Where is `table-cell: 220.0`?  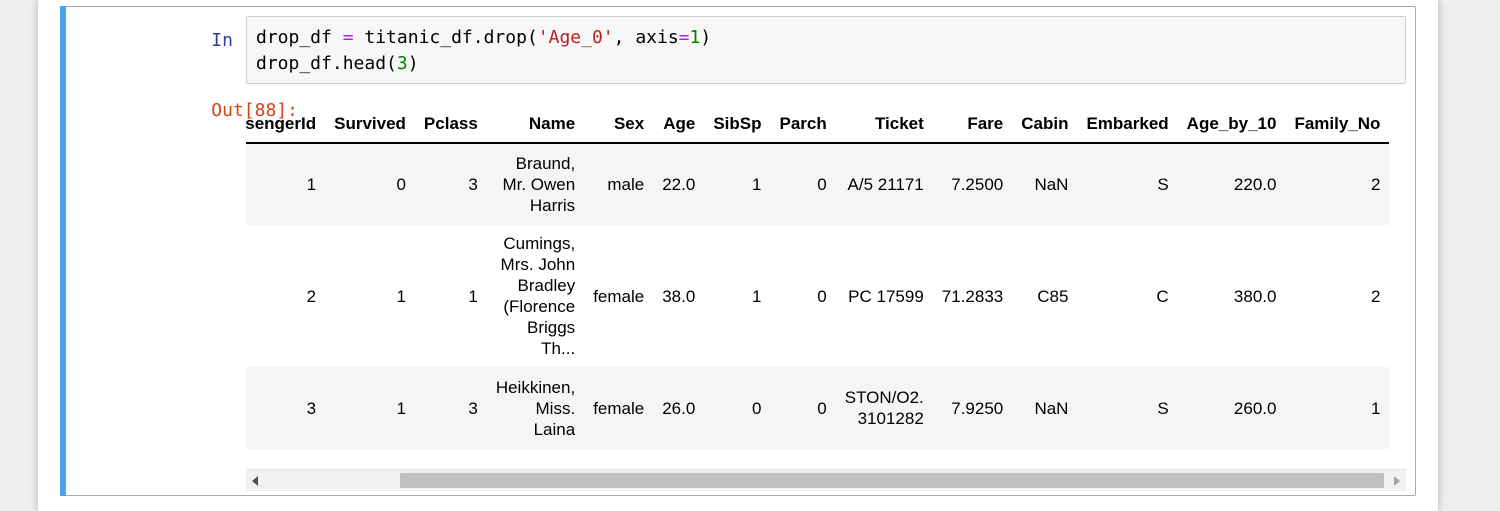 table-cell: 220.0 is located at coordinates (1231, 184).